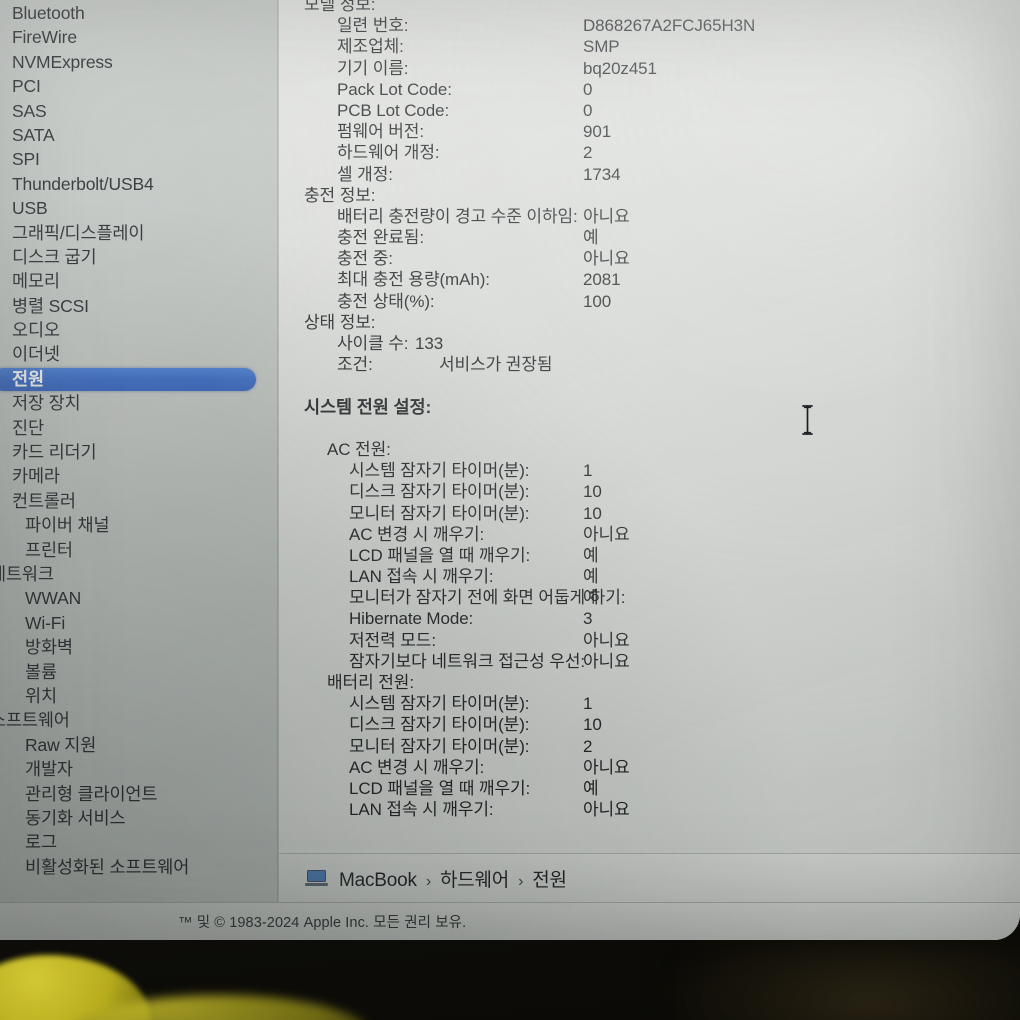 This screenshot has height=1020, width=1020. I want to click on macbook-icon, so click(316, 878).